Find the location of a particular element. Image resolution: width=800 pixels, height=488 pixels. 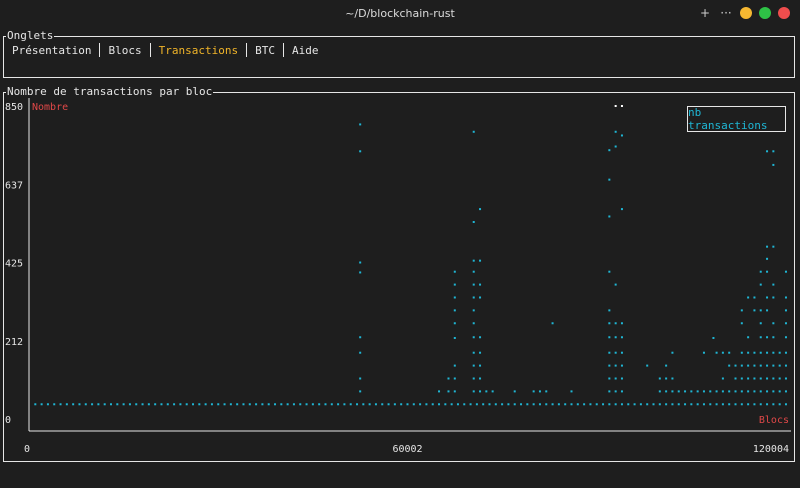

x-tick-label: 60002 is located at coordinates (407, 449).